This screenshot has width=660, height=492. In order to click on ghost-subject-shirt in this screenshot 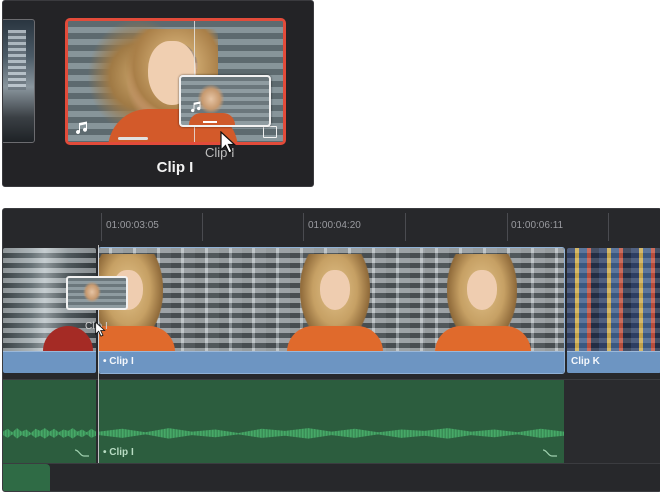, I will do `click(212, 119)`.